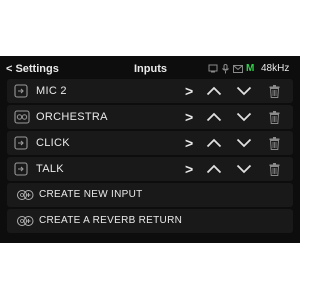 The image size is (320, 300). What do you see at coordinates (150, 195) in the screenshot?
I see `create-new-input-button: CREATE NEW INPUT` at bounding box center [150, 195].